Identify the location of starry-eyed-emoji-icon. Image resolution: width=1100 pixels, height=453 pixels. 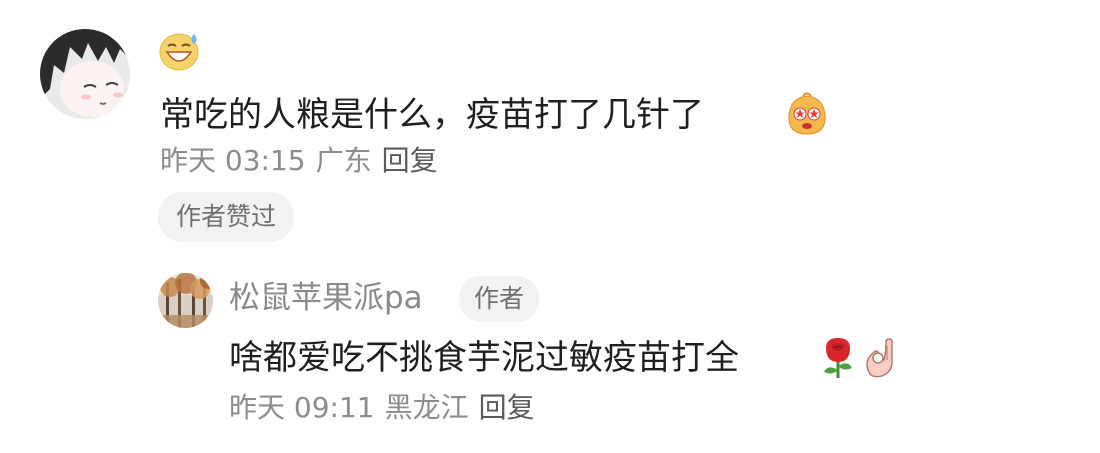
(807, 113).